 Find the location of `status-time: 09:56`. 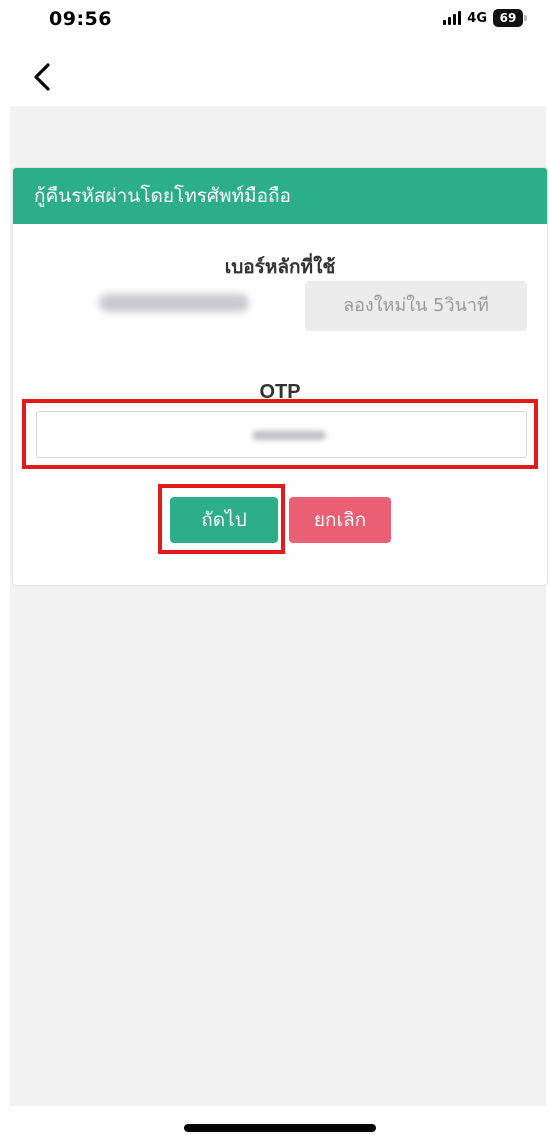

status-time: 09:56 is located at coordinates (80, 19).